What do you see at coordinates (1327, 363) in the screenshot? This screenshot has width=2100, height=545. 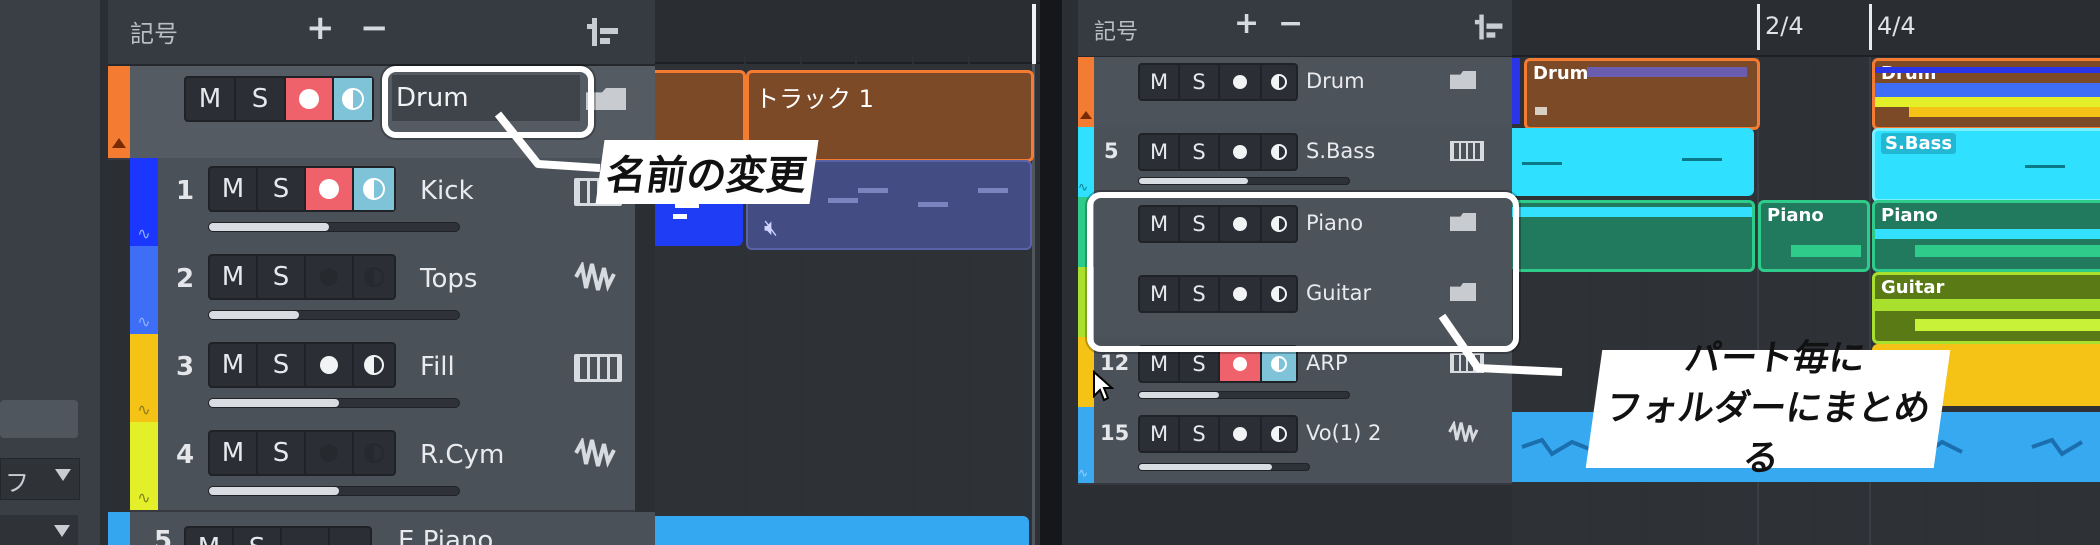 I see `track-name: ARP` at bounding box center [1327, 363].